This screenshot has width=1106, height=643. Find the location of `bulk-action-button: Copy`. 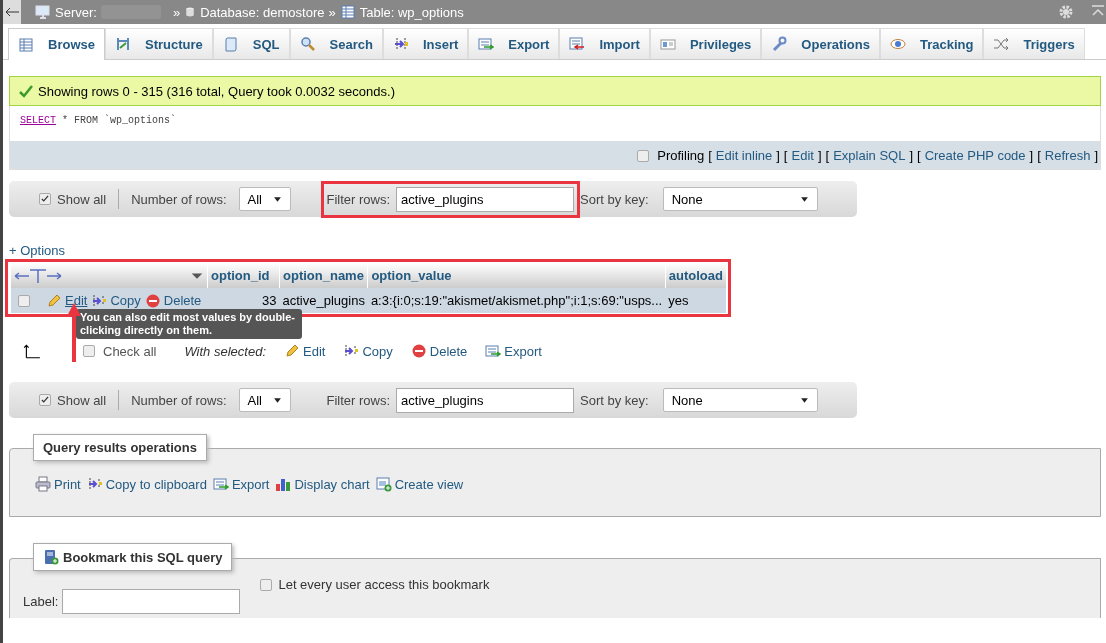

bulk-action-button: Copy is located at coordinates (368, 351).